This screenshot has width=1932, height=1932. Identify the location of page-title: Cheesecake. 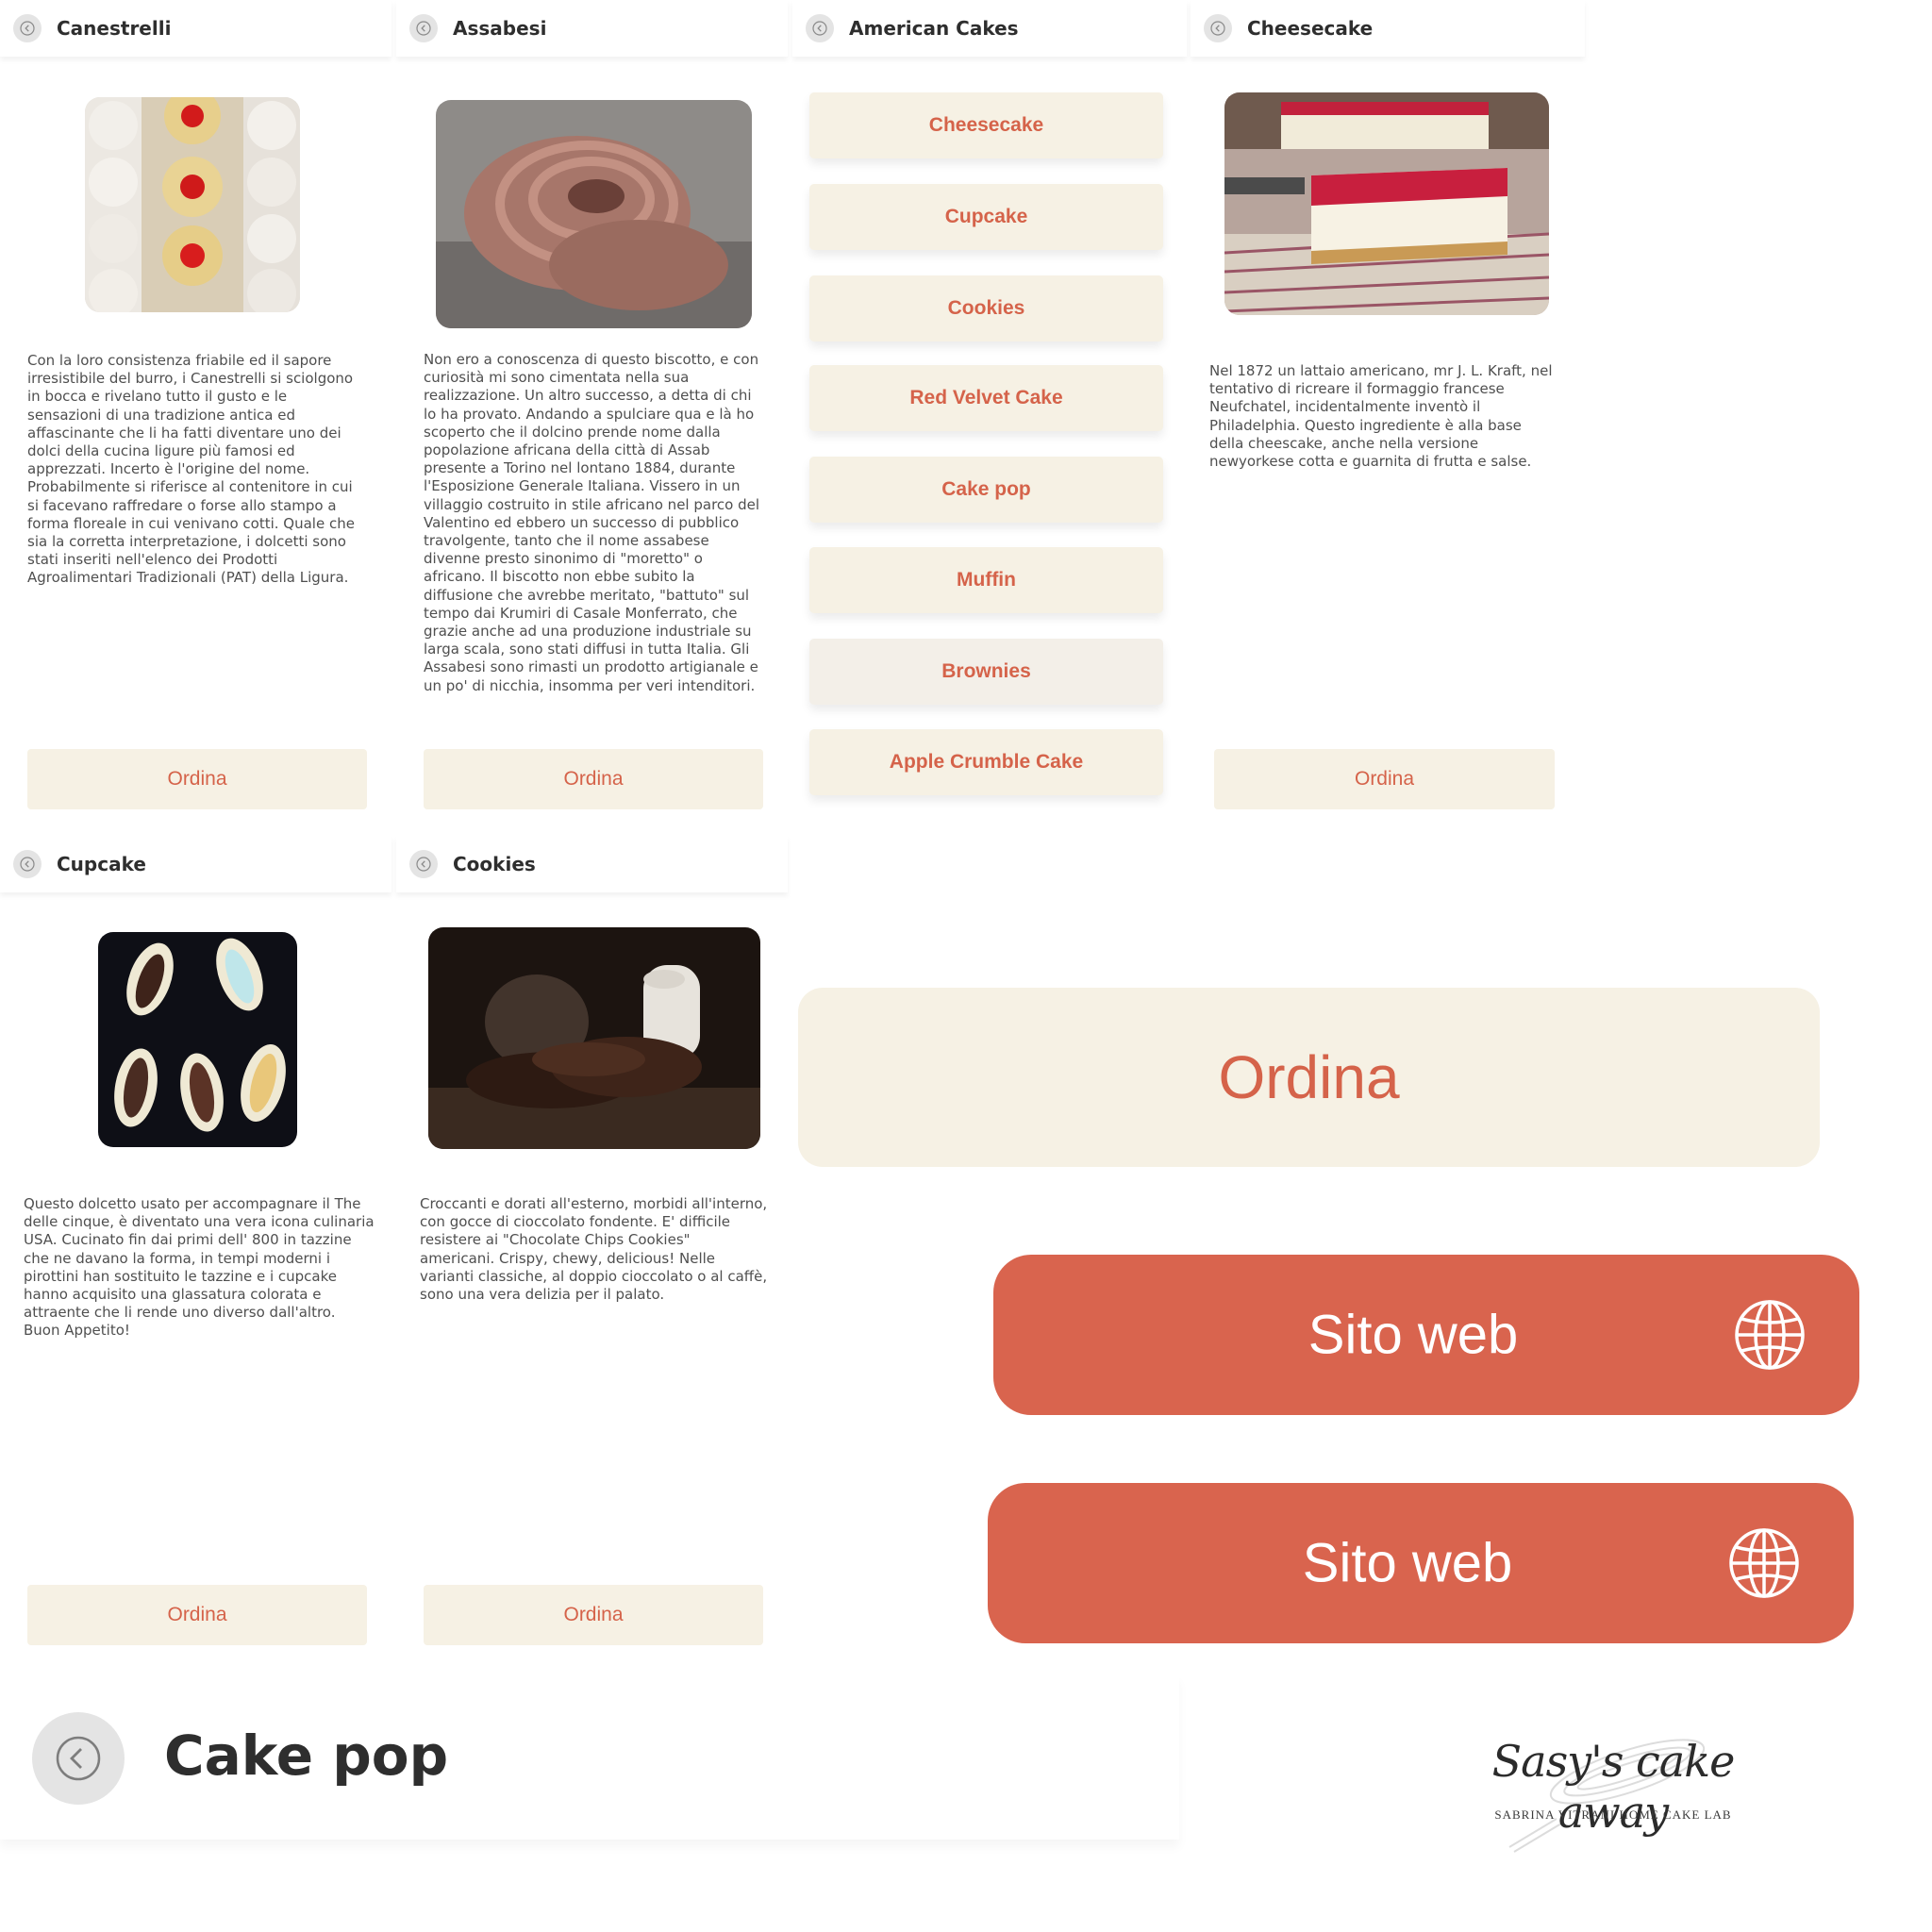
(1310, 29).